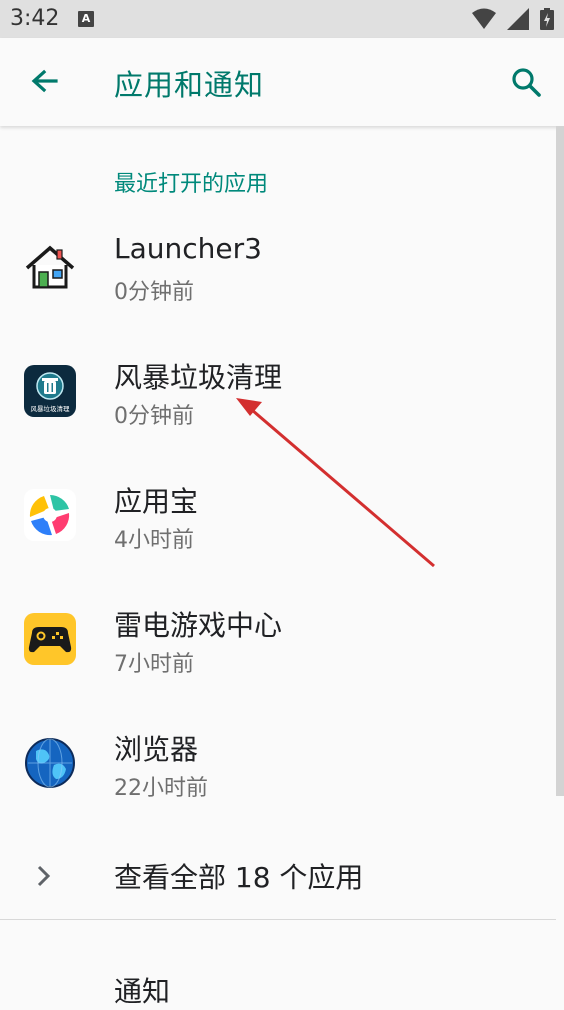 The image size is (564, 1010). What do you see at coordinates (44, 876) in the screenshot?
I see `chevron-right-icon` at bounding box center [44, 876].